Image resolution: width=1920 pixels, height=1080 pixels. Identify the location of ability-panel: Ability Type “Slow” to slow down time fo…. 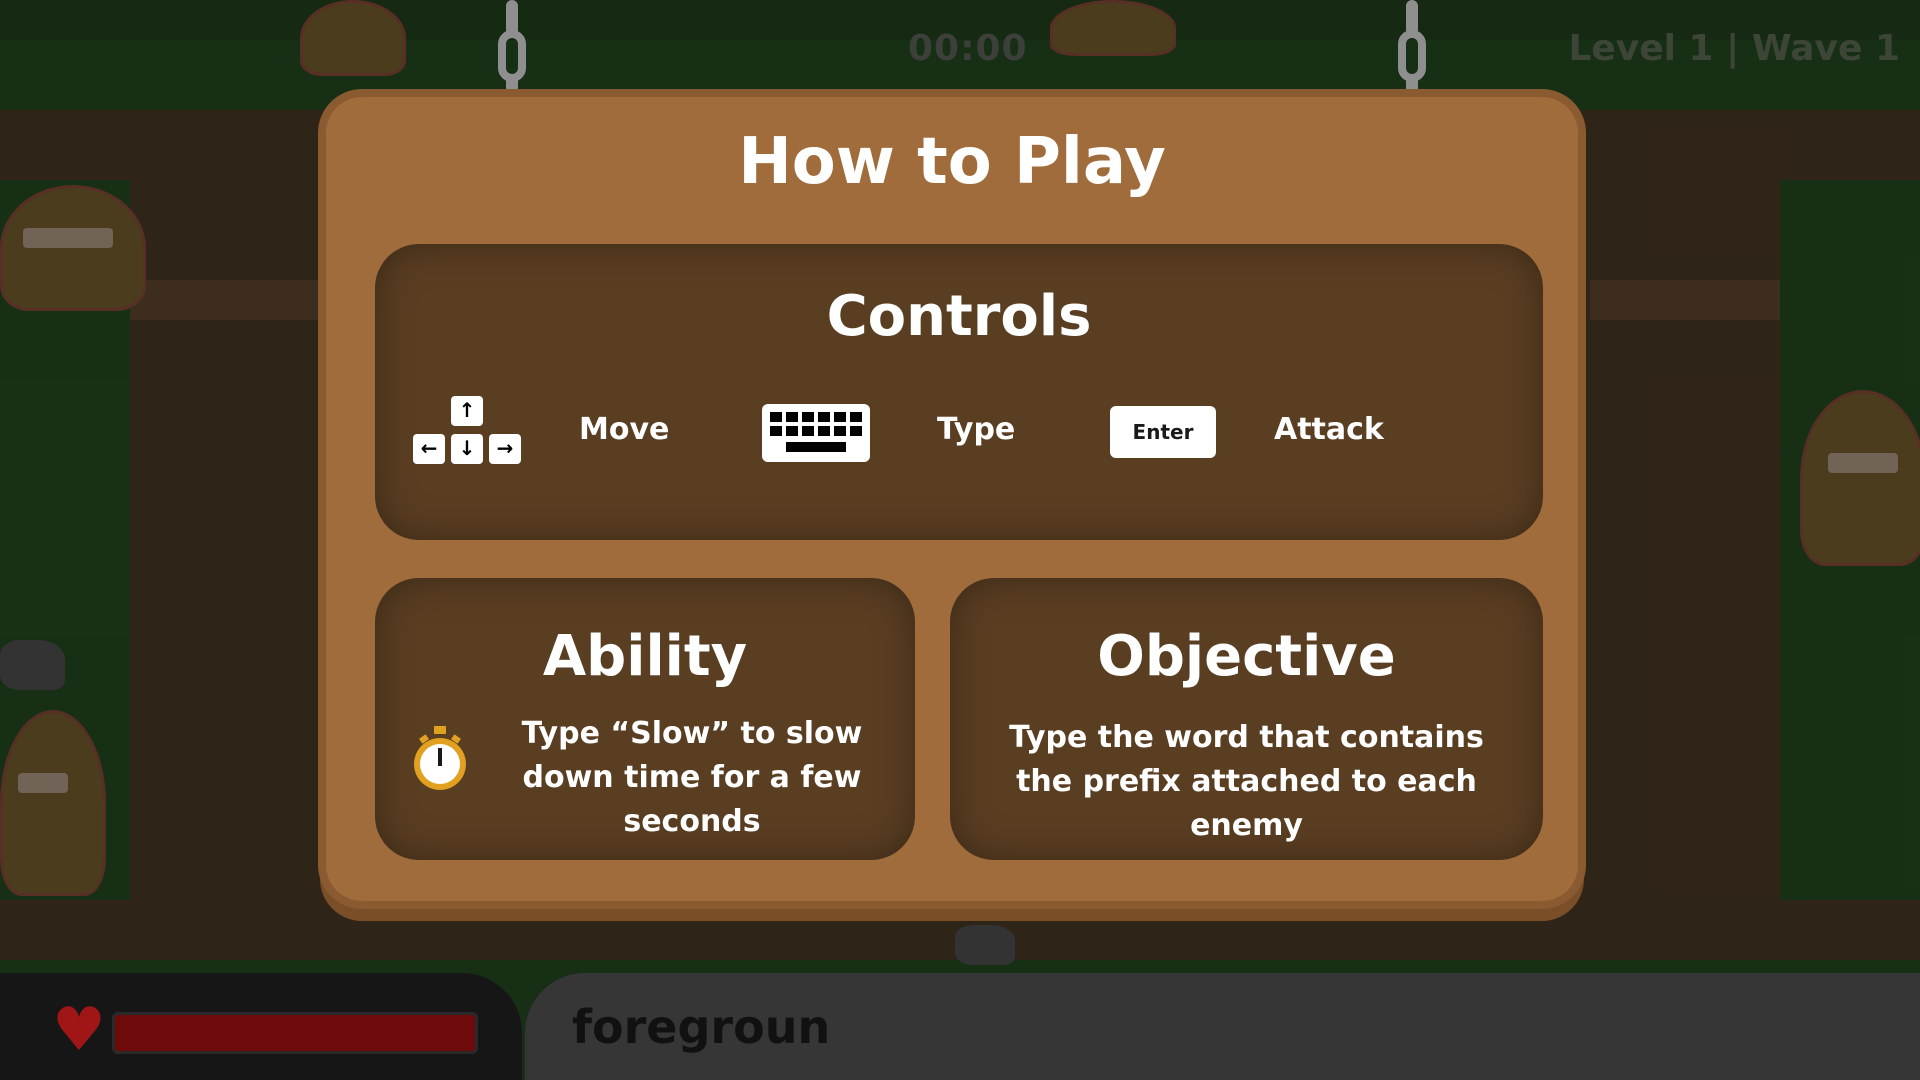
(645, 719).